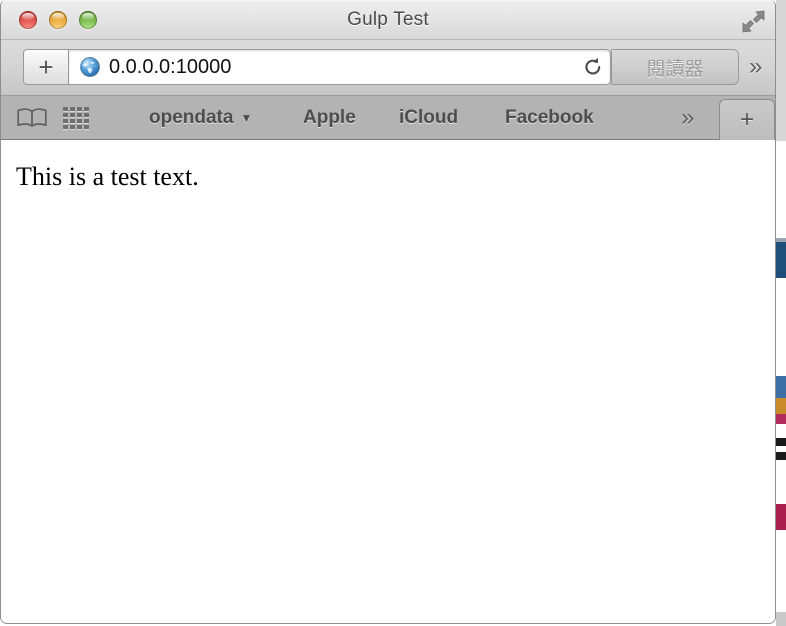 The height and width of the screenshot is (626, 786). Describe the element at coordinates (28, 20) in the screenshot. I see `close-button` at that location.